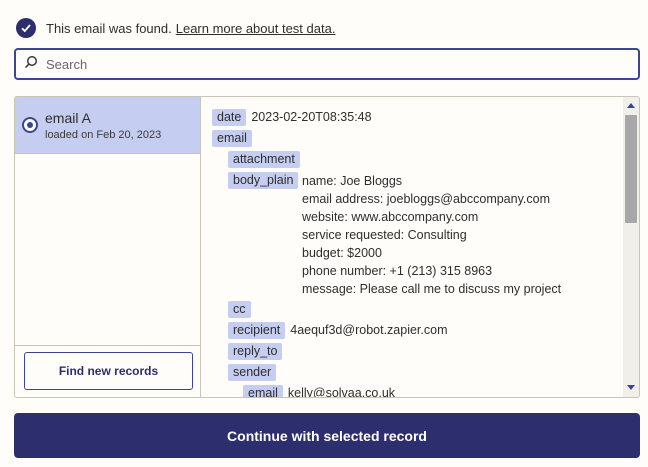 The width and height of the screenshot is (648, 467). I want to click on notice-text: This email was found., so click(109, 28).